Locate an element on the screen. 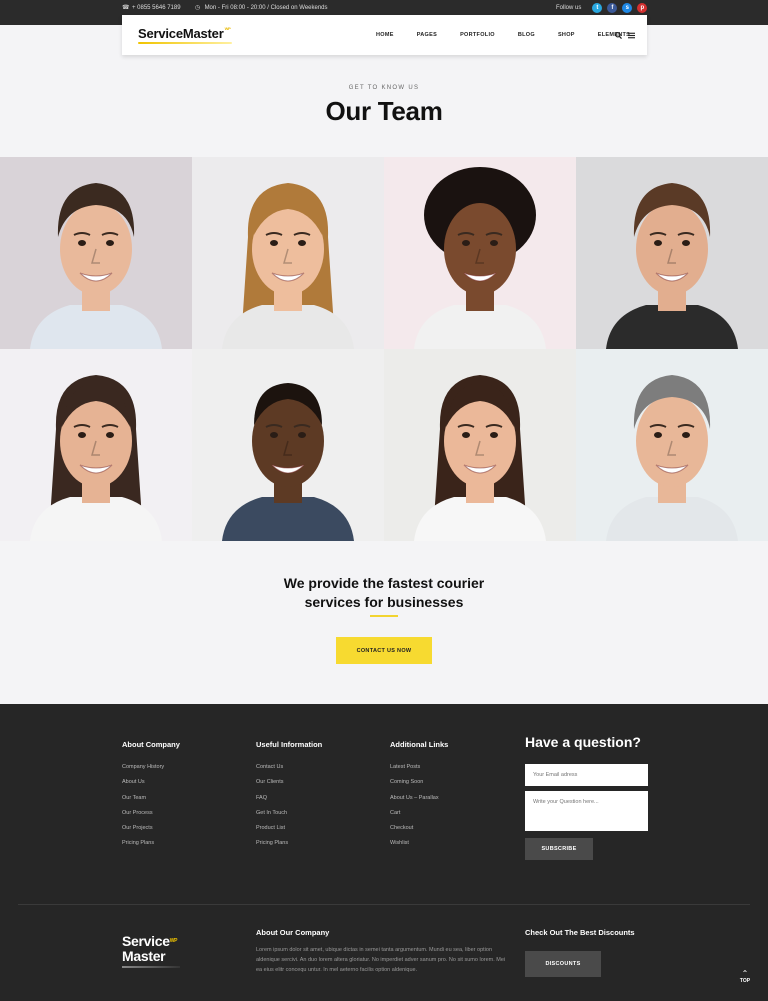 Image resolution: width=768 pixels, height=1001 pixels. footer-link: About Us is located at coordinates (151, 786).